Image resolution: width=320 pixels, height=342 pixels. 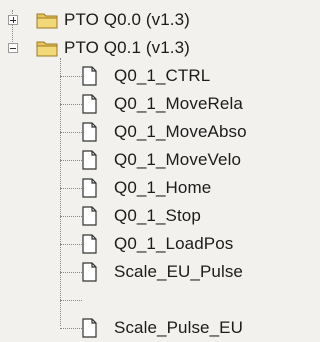 I want to click on tree-line, so click(x=71, y=300).